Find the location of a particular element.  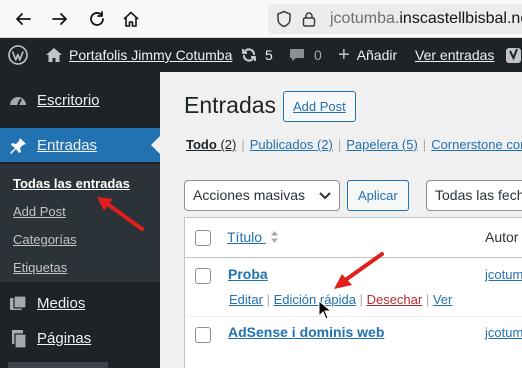

updates-link: 5 is located at coordinates (256, 55).